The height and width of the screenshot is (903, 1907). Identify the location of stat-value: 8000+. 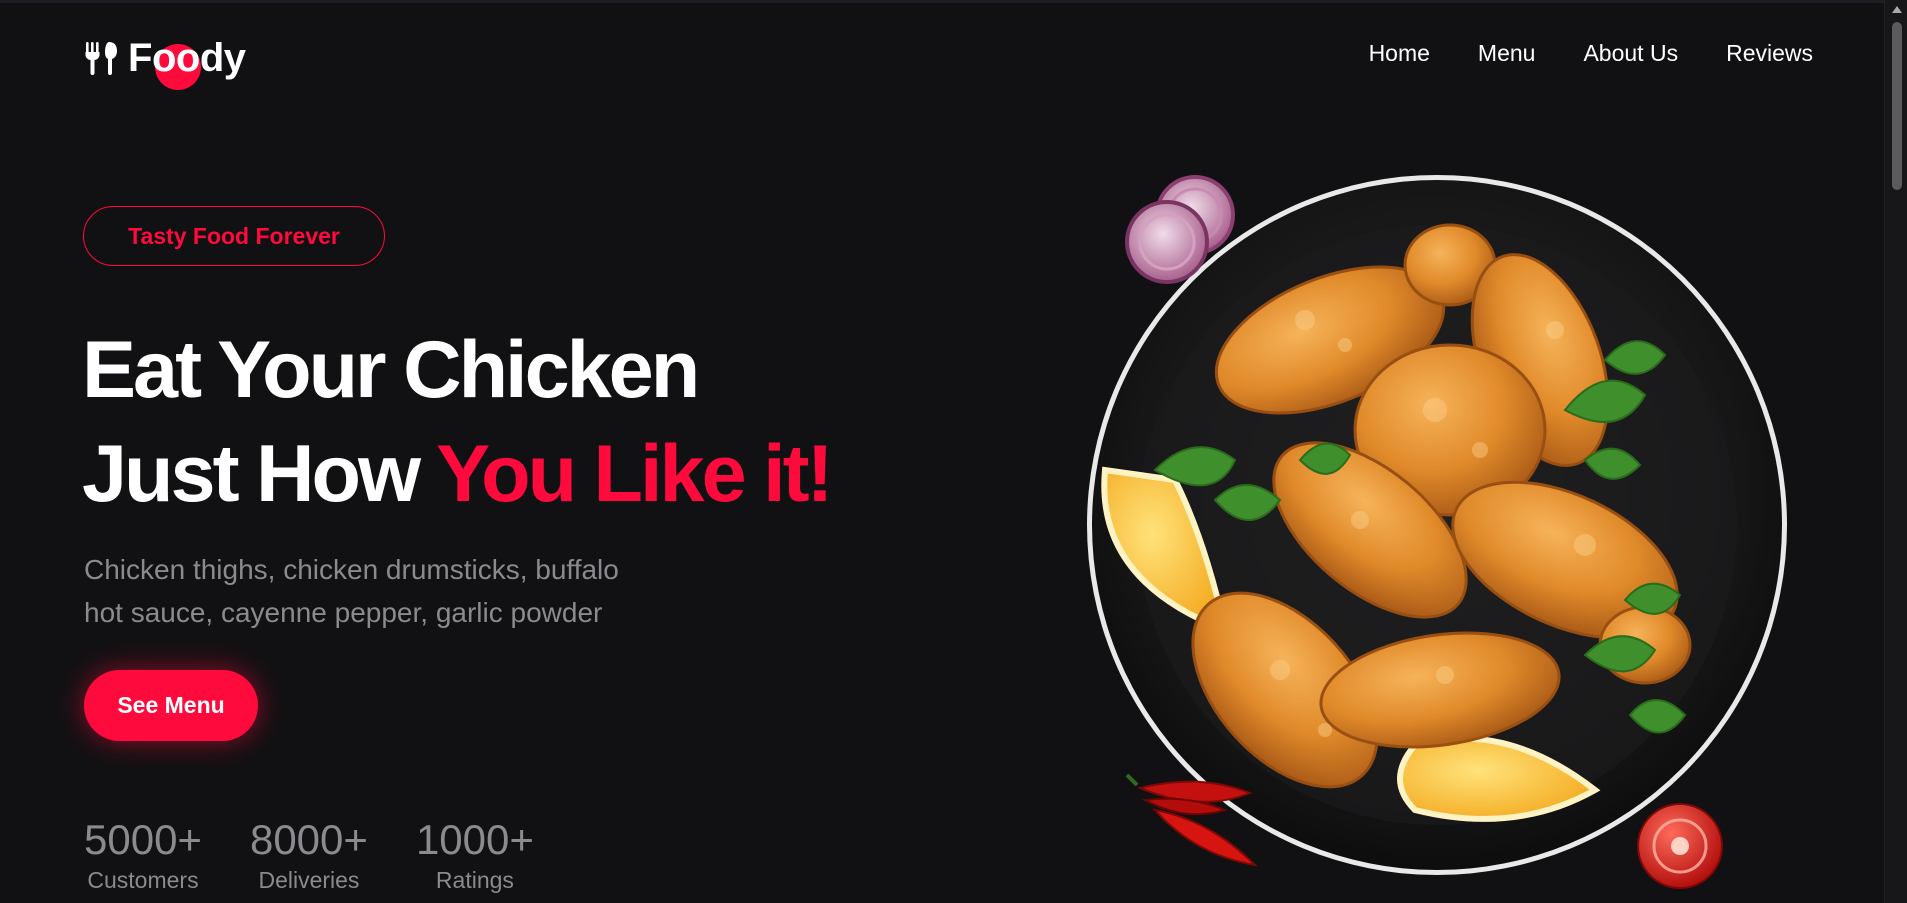
(308, 839).